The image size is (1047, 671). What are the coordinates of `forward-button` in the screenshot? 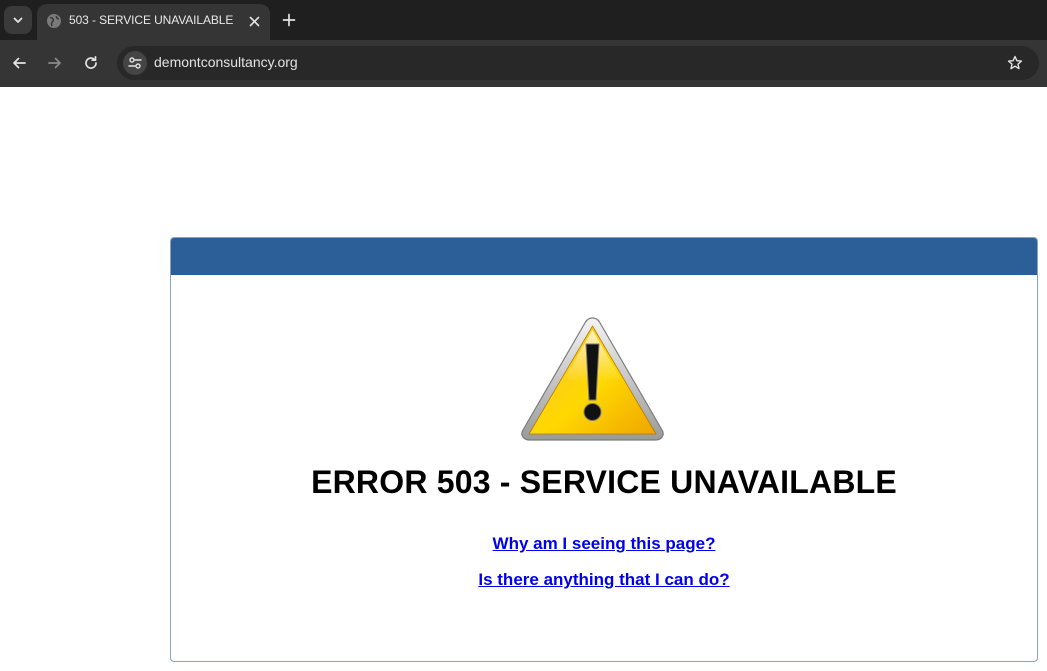 It's located at (55, 63).